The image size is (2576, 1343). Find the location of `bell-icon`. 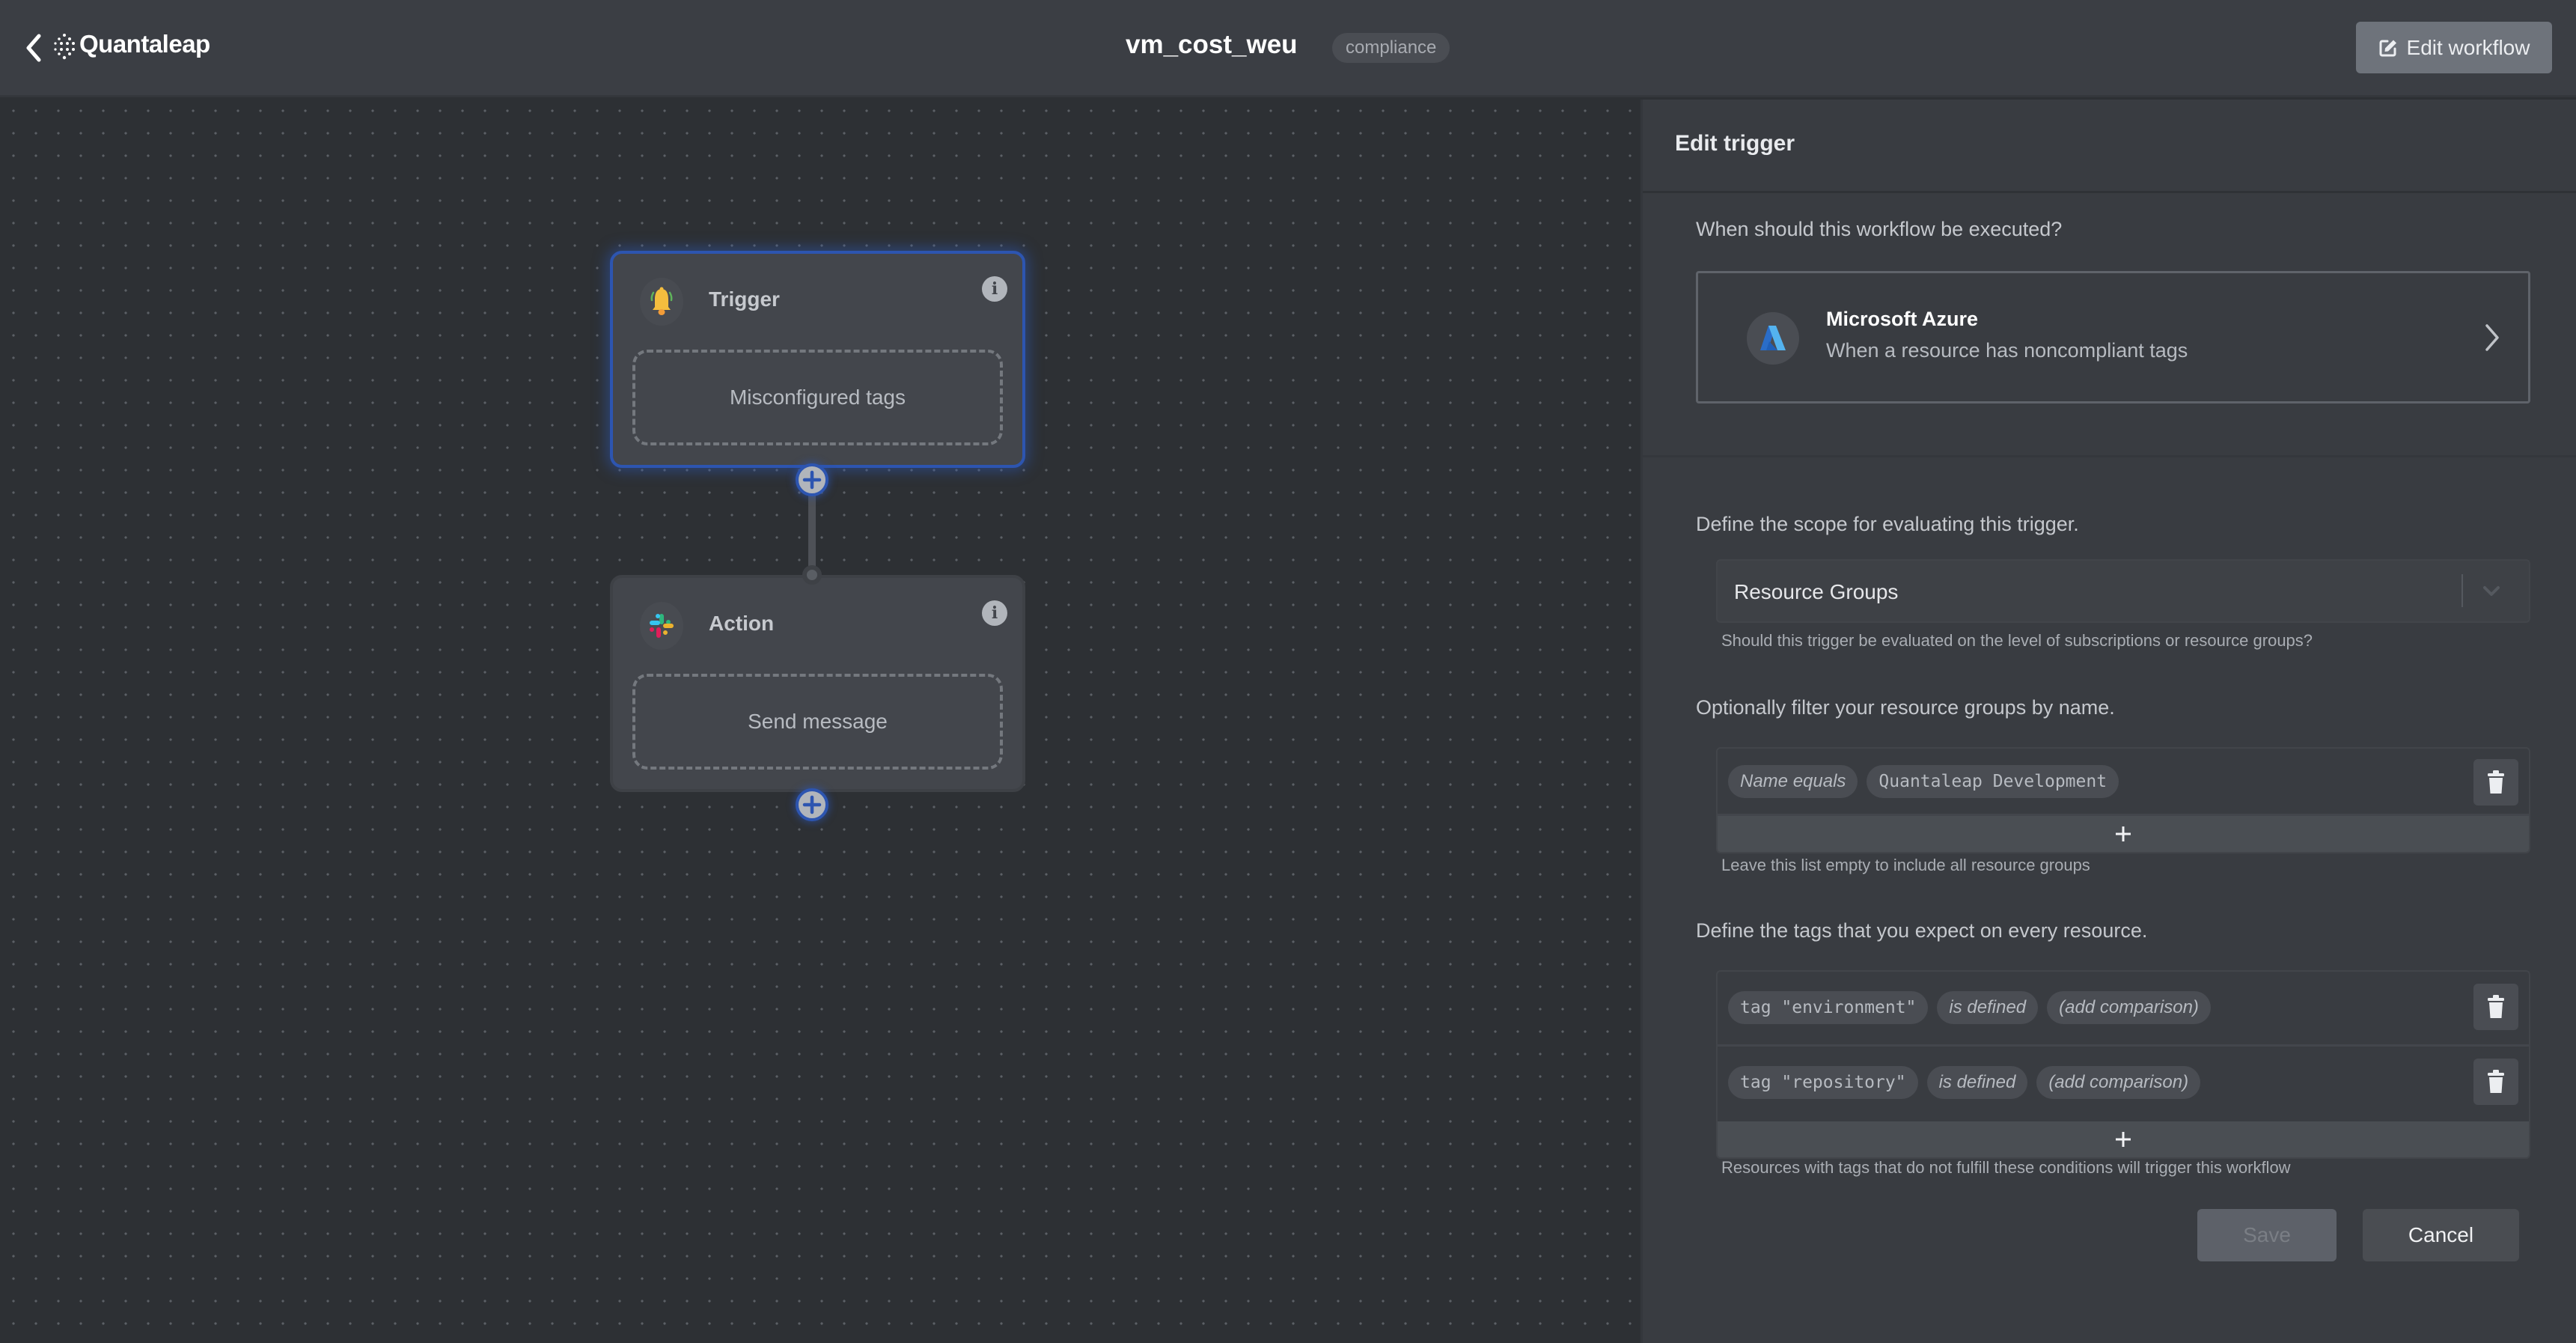

bell-icon is located at coordinates (661, 301).